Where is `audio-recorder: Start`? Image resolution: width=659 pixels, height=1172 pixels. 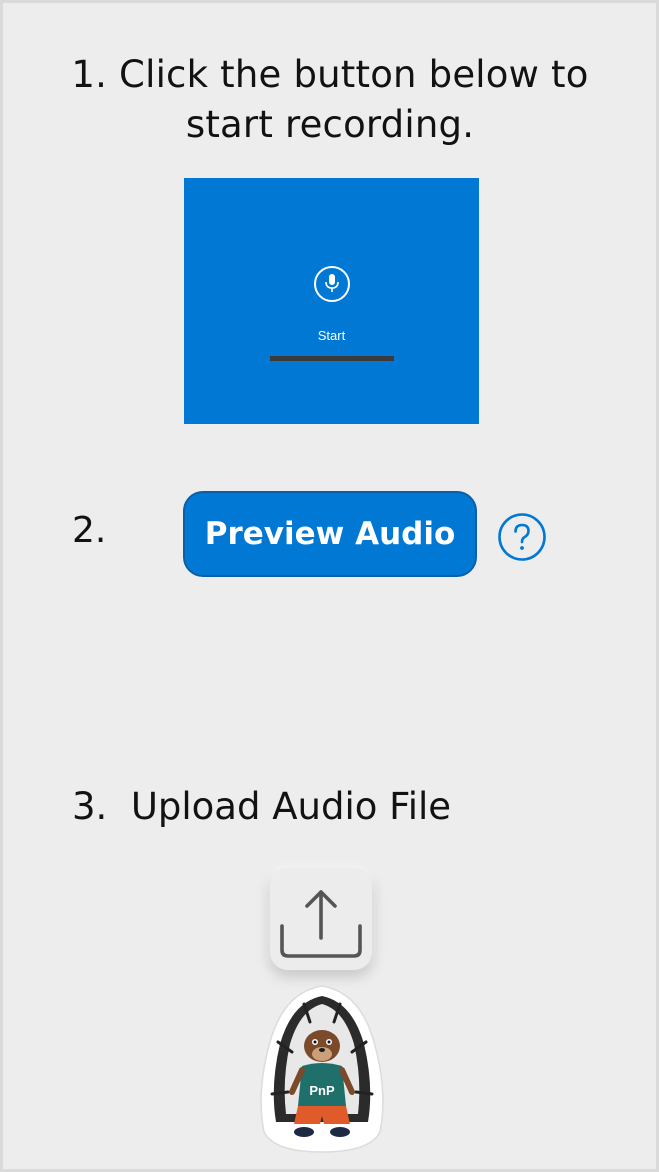 audio-recorder: Start is located at coordinates (331, 301).